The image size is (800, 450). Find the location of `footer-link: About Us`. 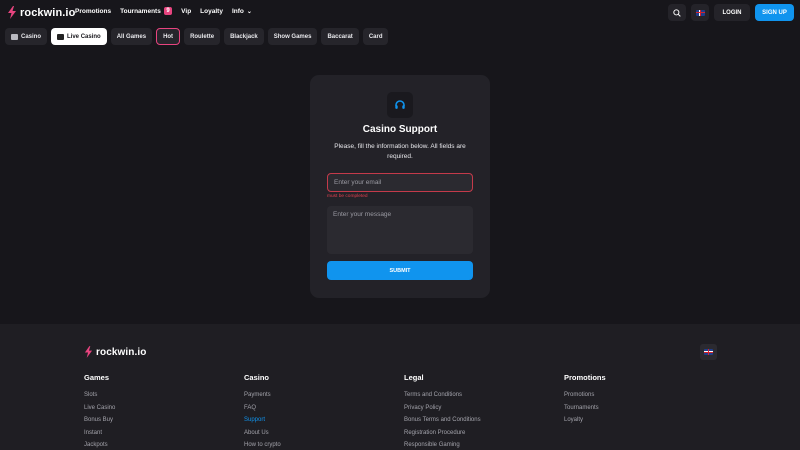

footer-link: About Us is located at coordinates (262, 433).